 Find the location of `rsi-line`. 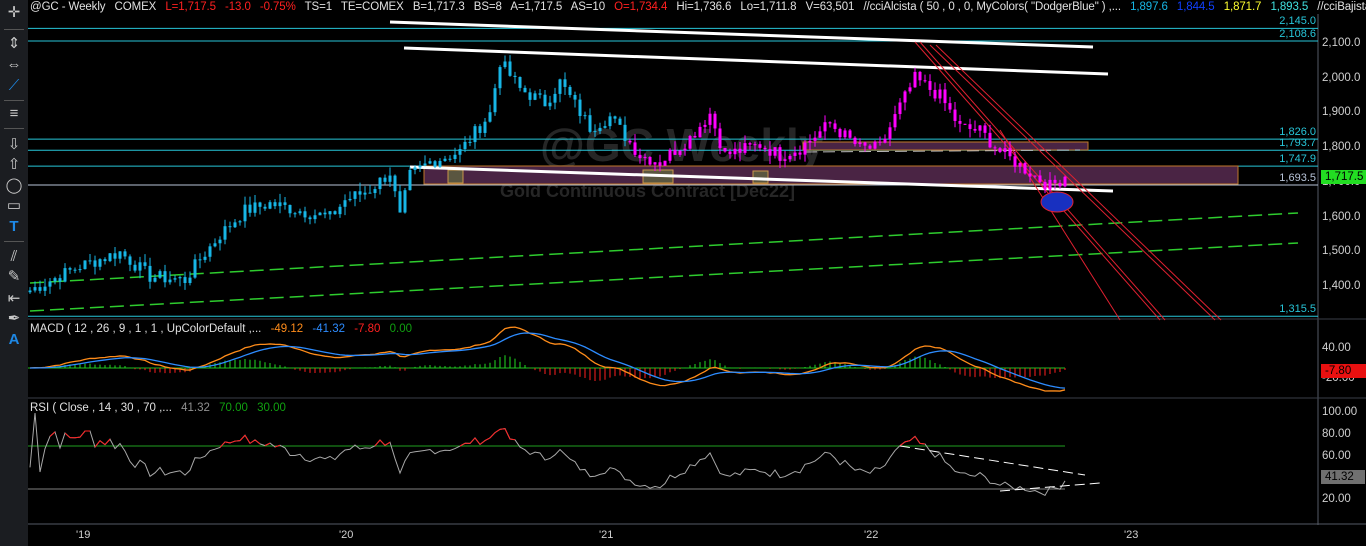

rsi-line is located at coordinates (547, 454).